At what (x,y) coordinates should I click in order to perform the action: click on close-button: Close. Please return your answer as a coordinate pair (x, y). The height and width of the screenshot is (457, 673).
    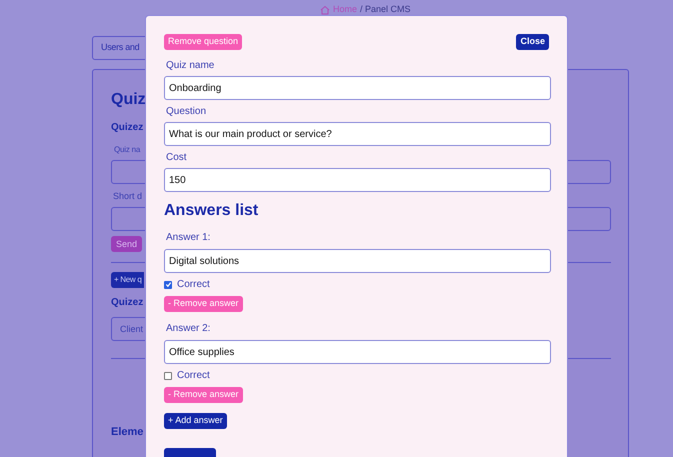
    Looking at the image, I should click on (532, 42).